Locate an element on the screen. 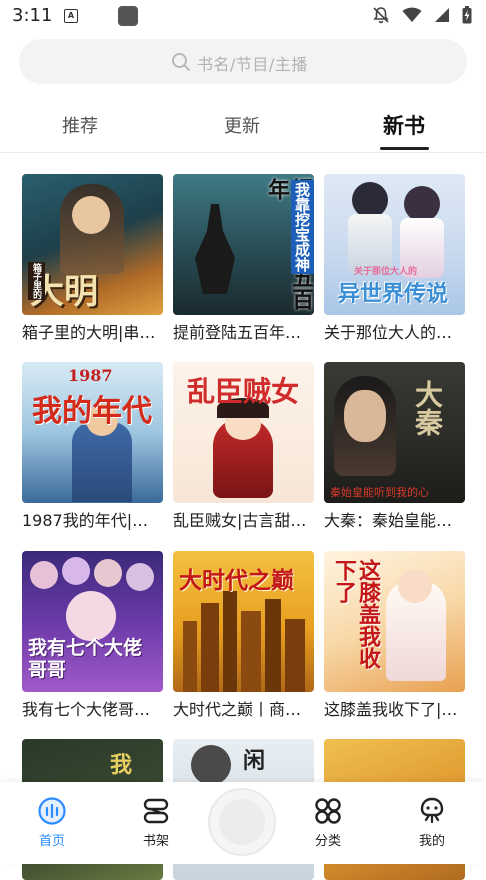  cover-subtitle: 我靠挖宝成神 is located at coordinates (302, 227).